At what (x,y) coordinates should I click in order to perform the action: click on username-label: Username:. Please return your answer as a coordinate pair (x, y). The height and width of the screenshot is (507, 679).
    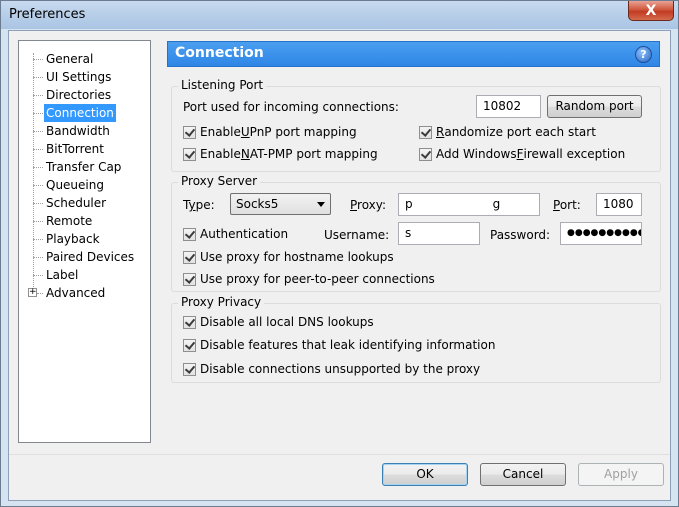
    Looking at the image, I should click on (357, 235).